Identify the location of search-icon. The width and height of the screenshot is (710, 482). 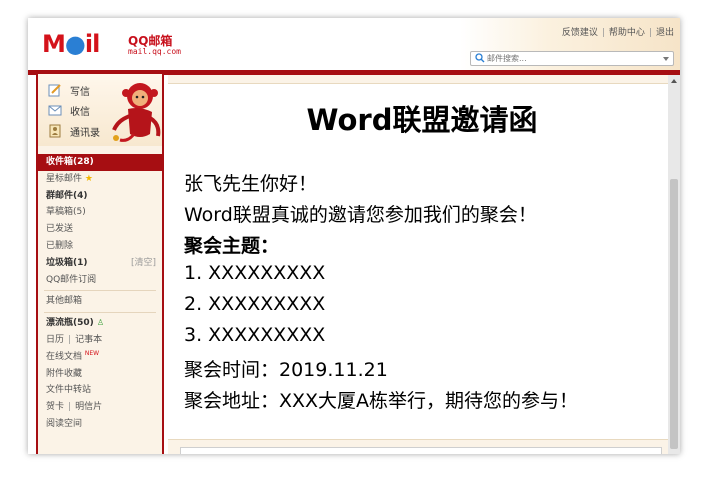
(480, 58).